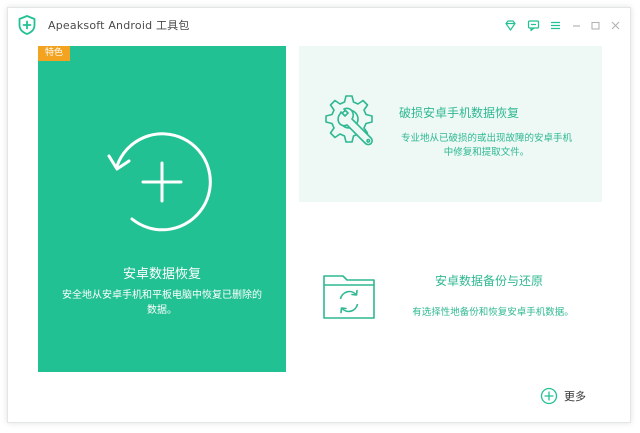  Describe the element at coordinates (575, 396) in the screenshot. I see `more-label: 更多` at that location.